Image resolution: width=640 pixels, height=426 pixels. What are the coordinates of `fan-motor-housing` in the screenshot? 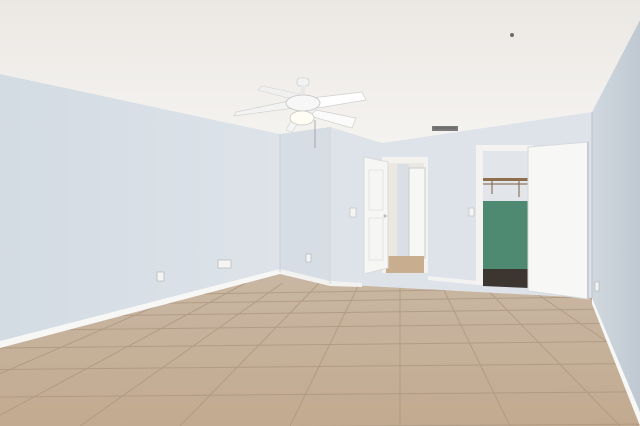 It's located at (303, 103).